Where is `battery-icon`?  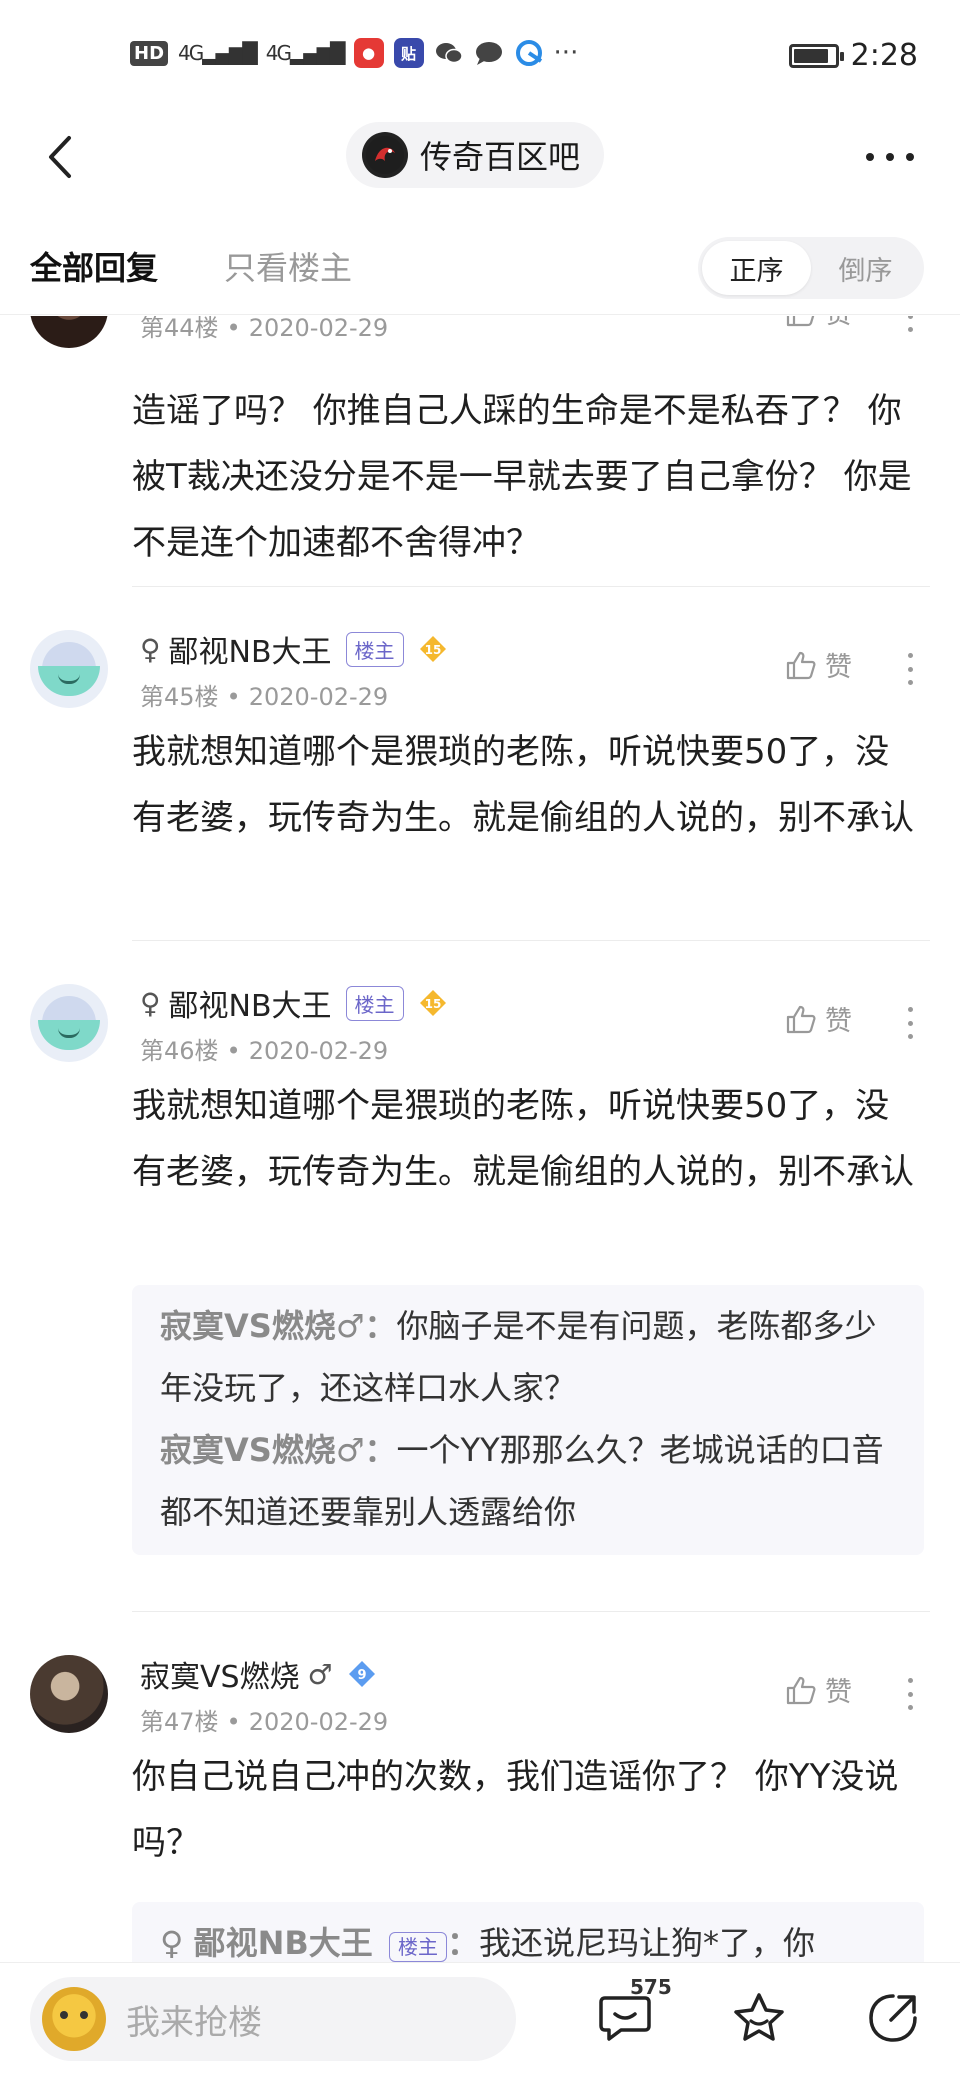
battery-icon is located at coordinates (816, 55).